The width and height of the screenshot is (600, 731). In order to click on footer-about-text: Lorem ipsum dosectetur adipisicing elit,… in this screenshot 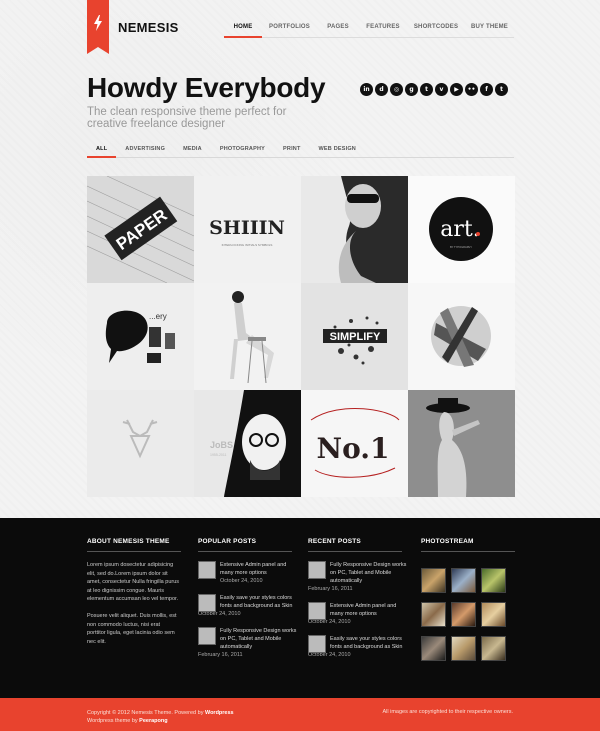, I will do `click(133, 582)`.